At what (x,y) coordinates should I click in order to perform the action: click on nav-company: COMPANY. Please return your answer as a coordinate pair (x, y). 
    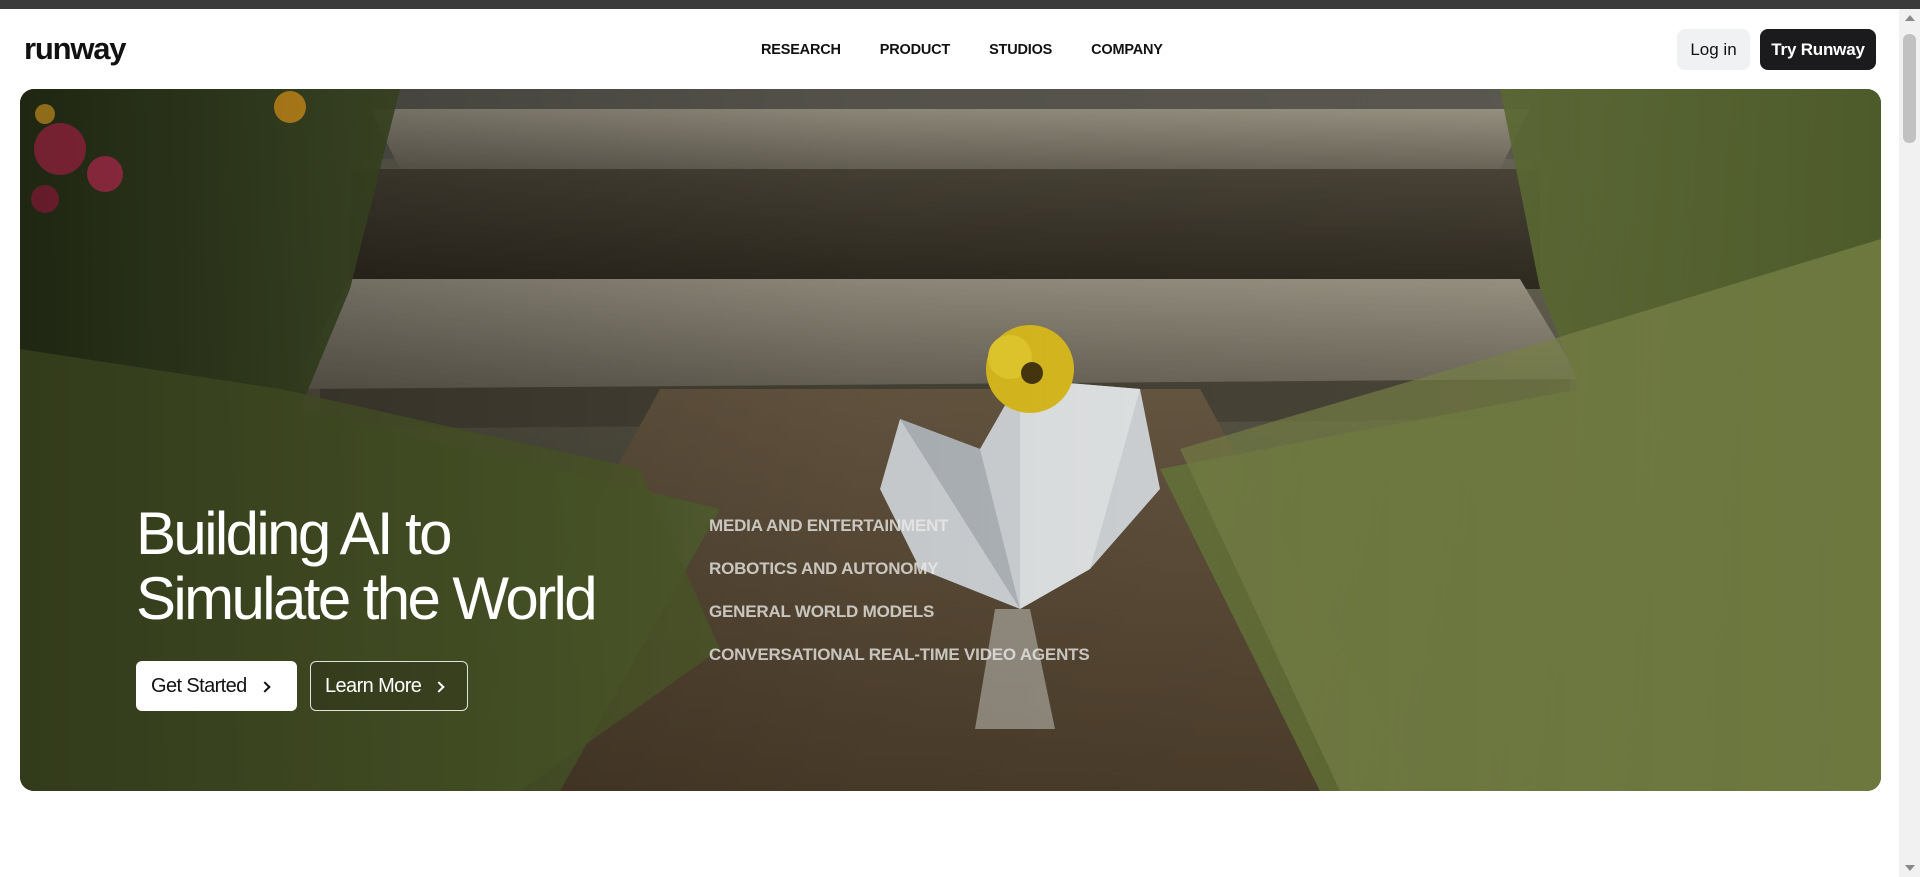
    Looking at the image, I should click on (1127, 50).